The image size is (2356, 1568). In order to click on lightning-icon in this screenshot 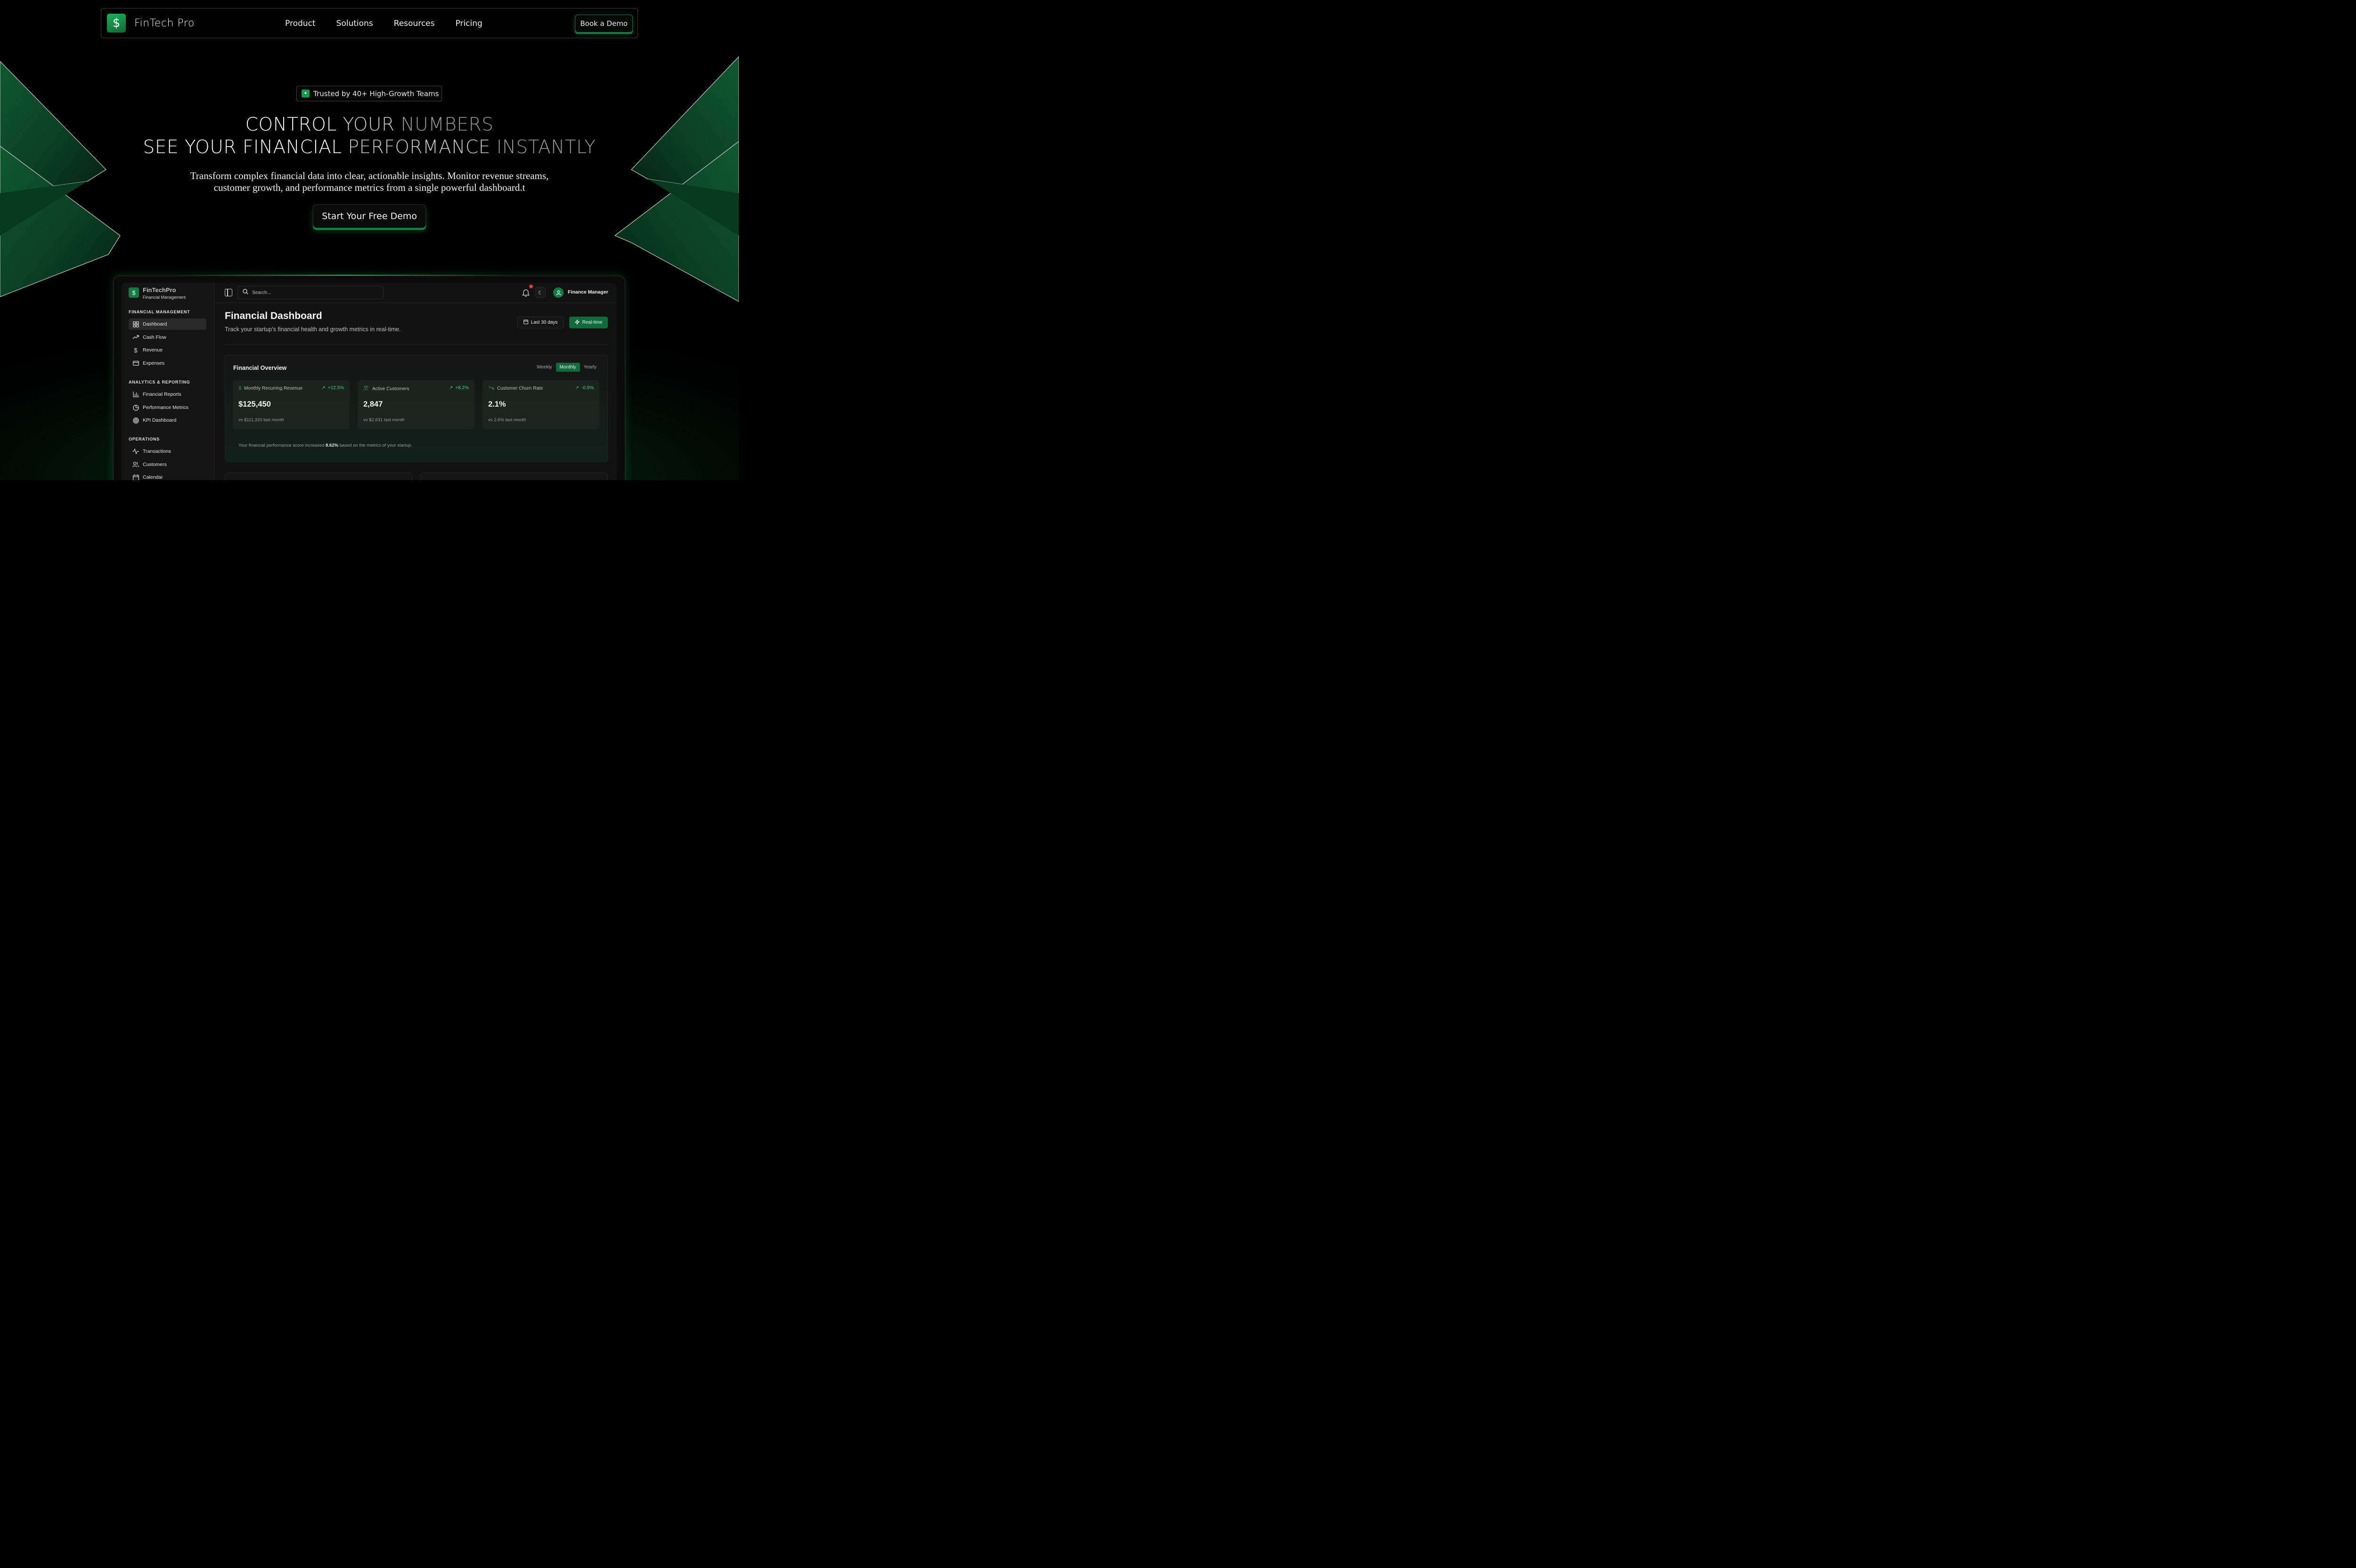, I will do `click(577, 322)`.